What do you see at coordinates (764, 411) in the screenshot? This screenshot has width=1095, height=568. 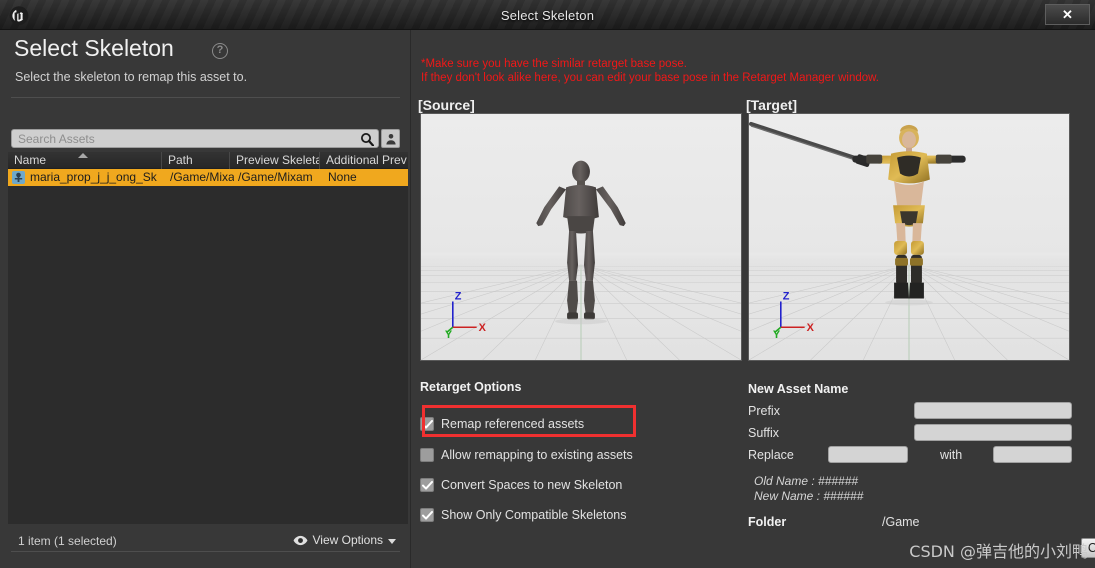 I see `prefix-label: Prefix` at bounding box center [764, 411].